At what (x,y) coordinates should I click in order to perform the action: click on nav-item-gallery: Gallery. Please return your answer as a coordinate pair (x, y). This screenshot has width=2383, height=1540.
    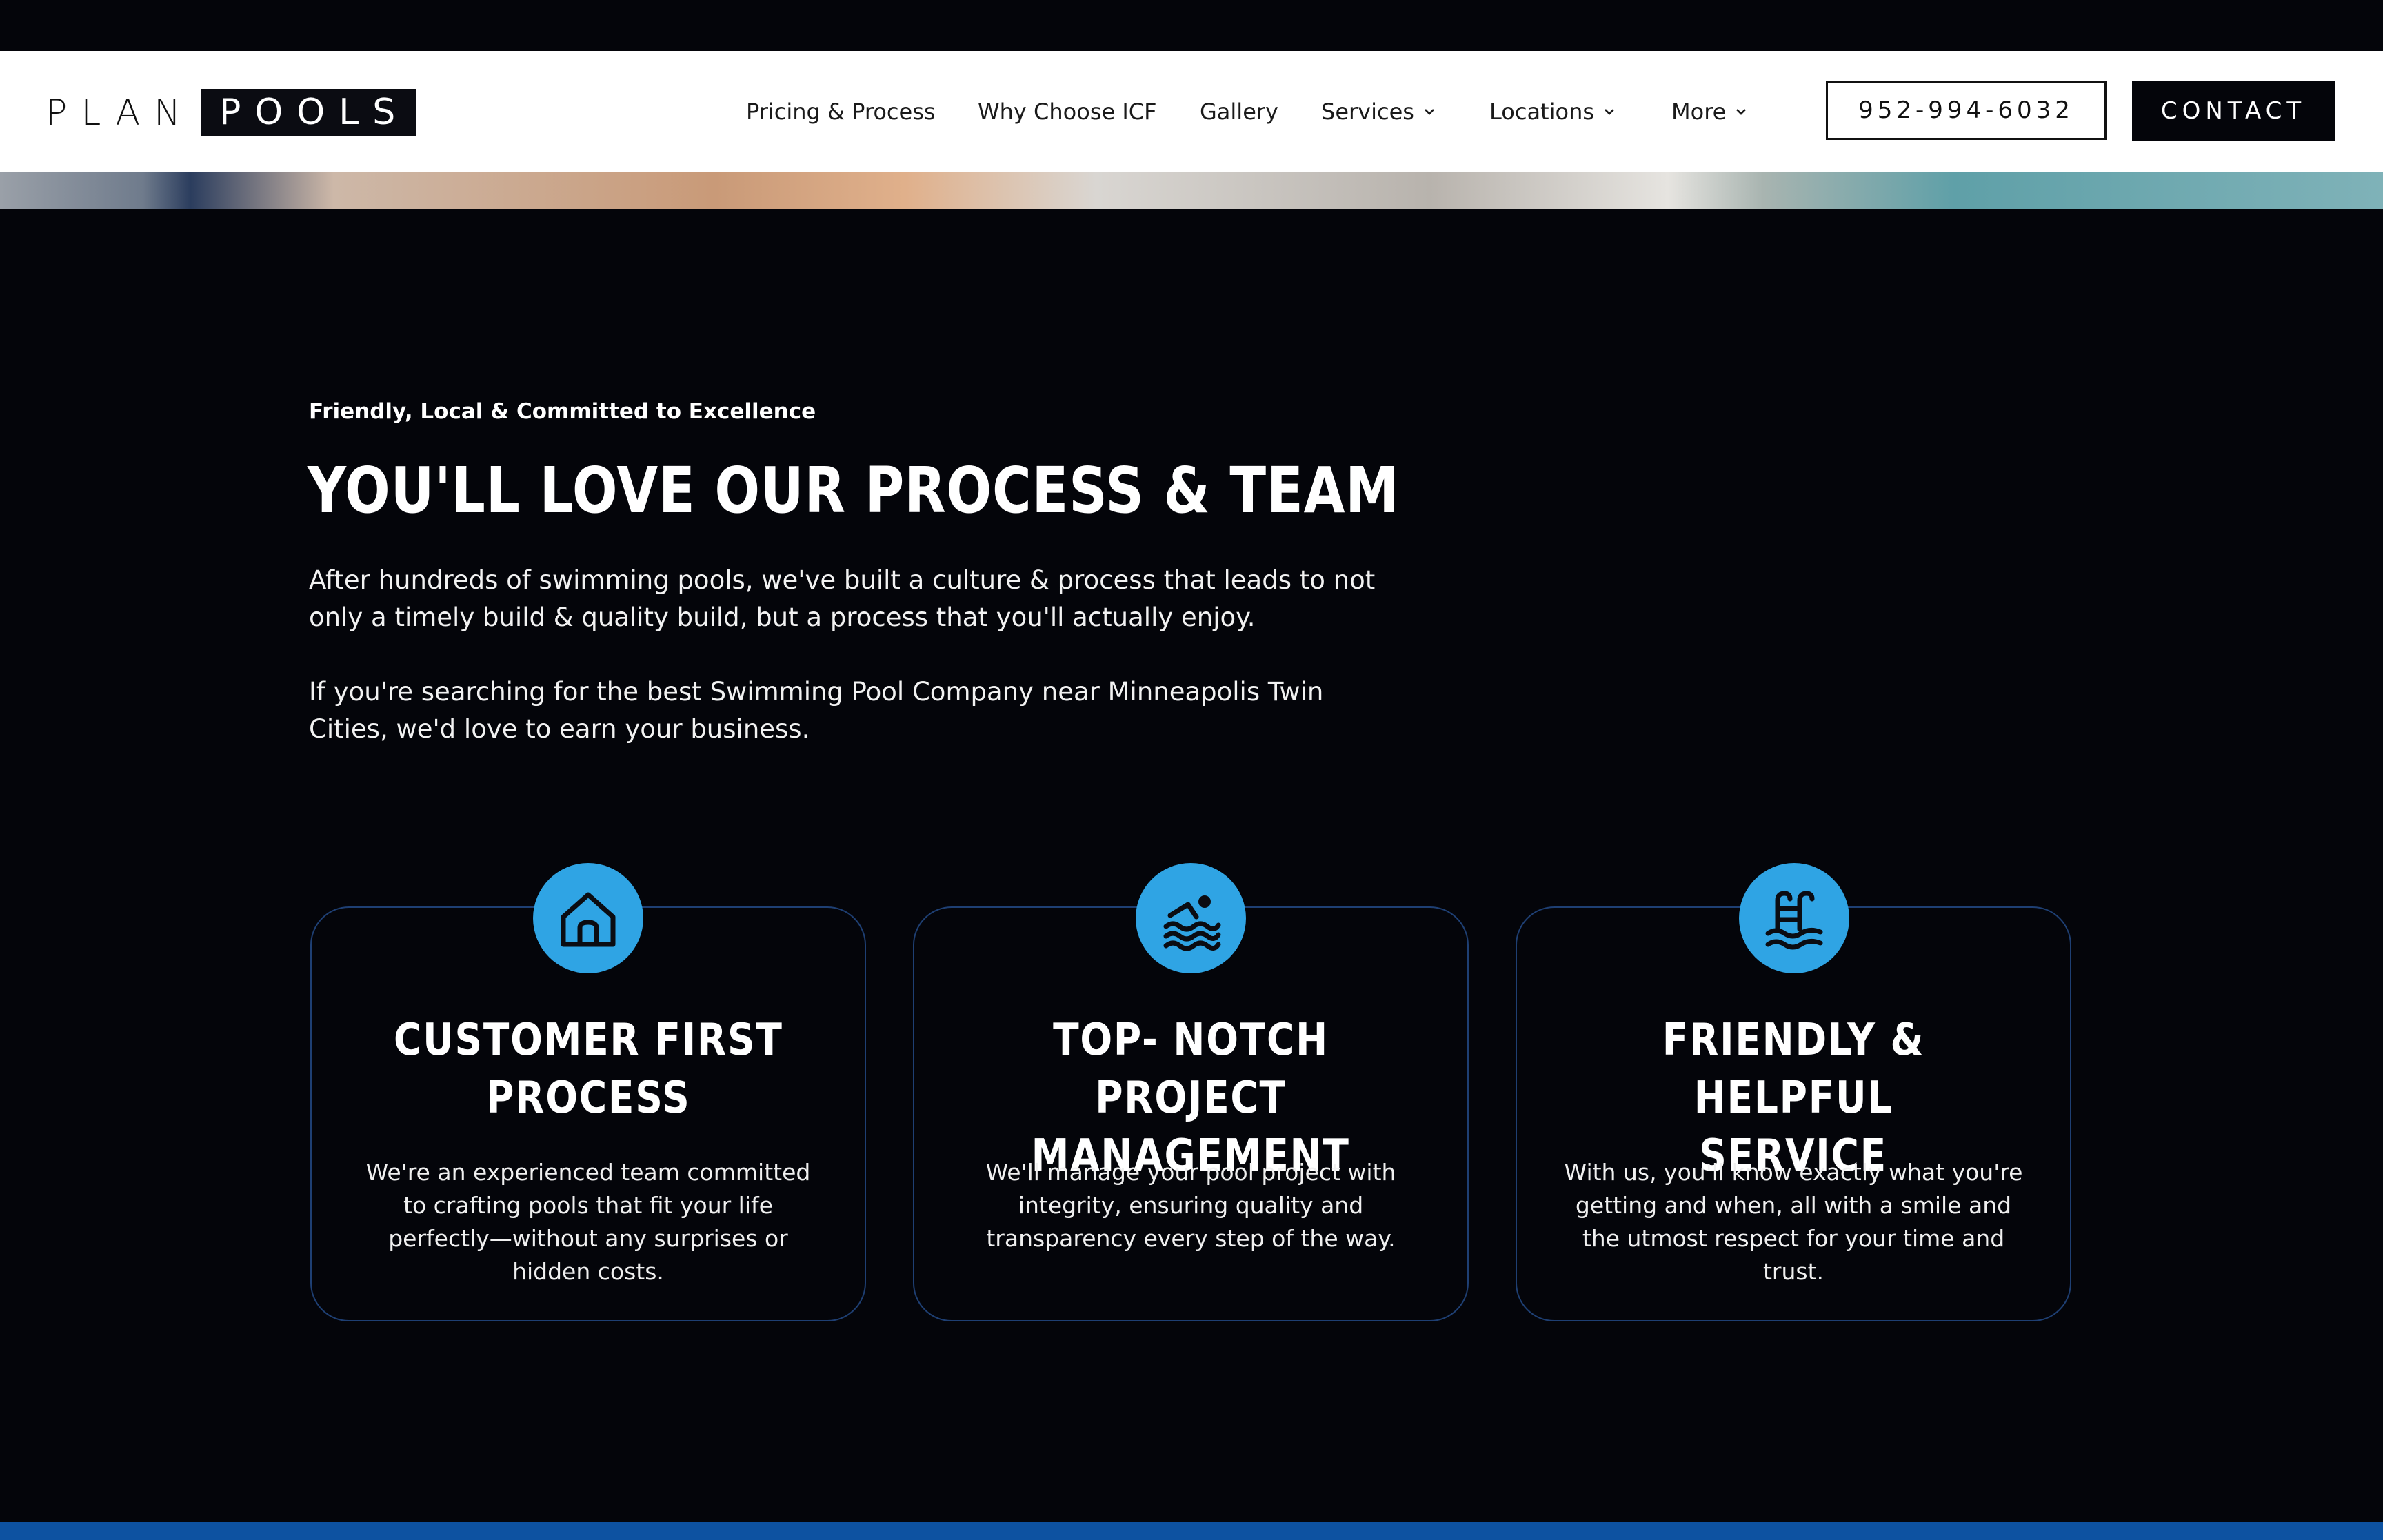
    Looking at the image, I should click on (1239, 112).